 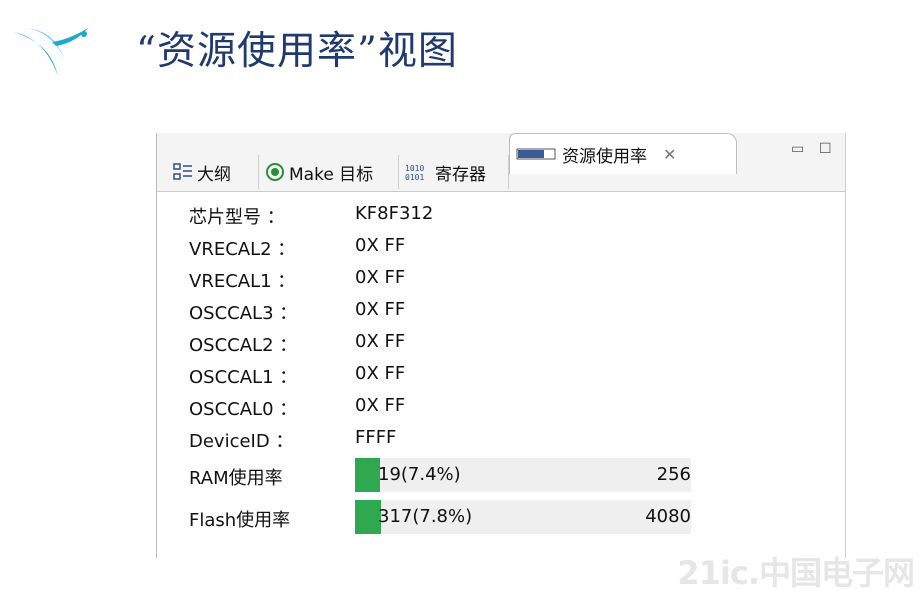 What do you see at coordinates (796, 573) in the screenshot?
I see `watermark: 21ic.中国电子网` at bounding box center [796, 573].